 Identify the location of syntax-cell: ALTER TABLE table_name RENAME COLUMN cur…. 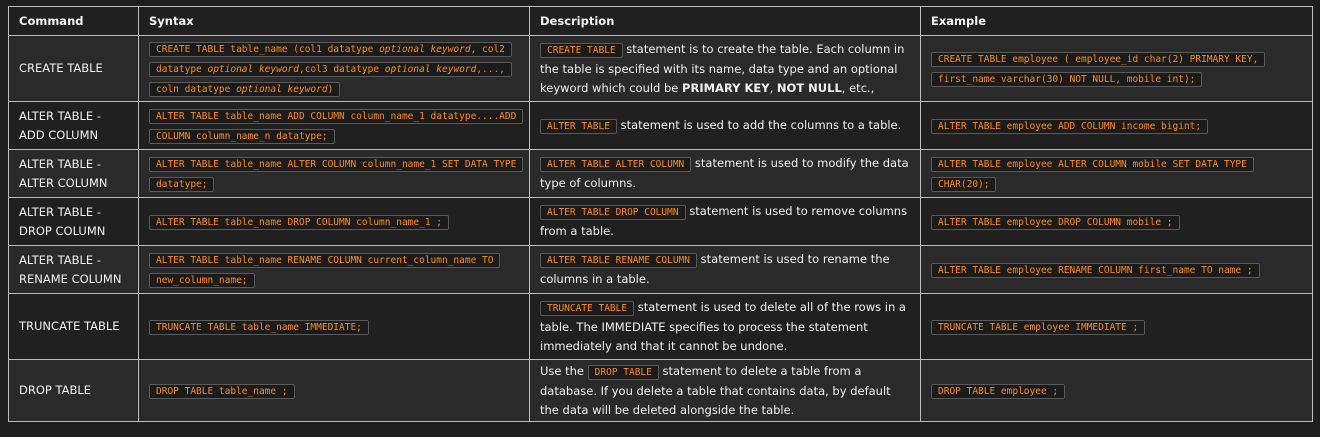
(334, 269).